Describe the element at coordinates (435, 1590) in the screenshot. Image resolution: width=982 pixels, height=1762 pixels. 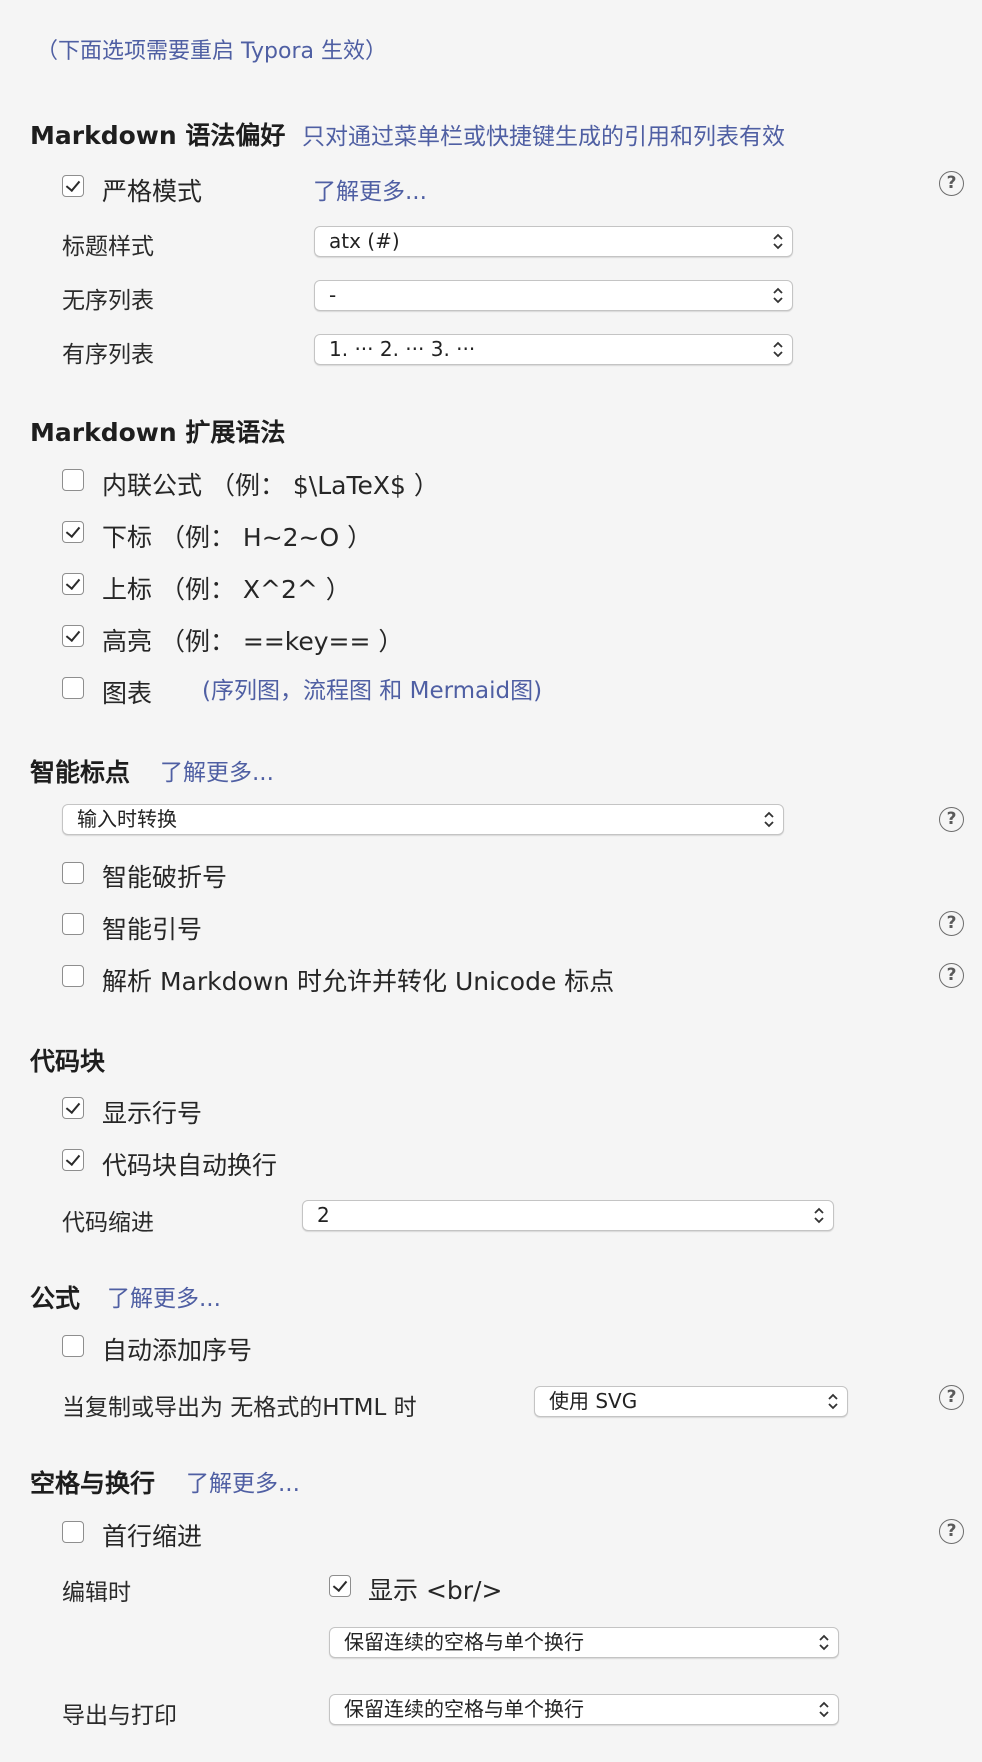
I see `show-br-label: 显示 <br/>` at that location.